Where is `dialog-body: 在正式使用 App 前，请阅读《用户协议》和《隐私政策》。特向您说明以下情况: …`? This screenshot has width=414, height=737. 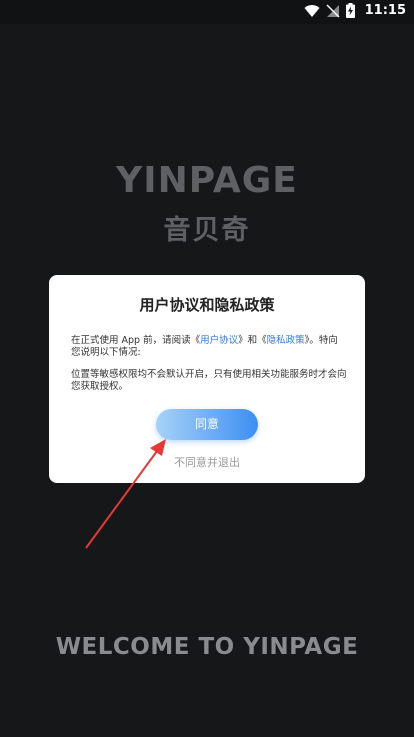 dialog-body: 在正式使用 App 前，请阅读《用户协议》和《隐私政策》。特向您说明以下情况: … is located at coordinates (209, 363).